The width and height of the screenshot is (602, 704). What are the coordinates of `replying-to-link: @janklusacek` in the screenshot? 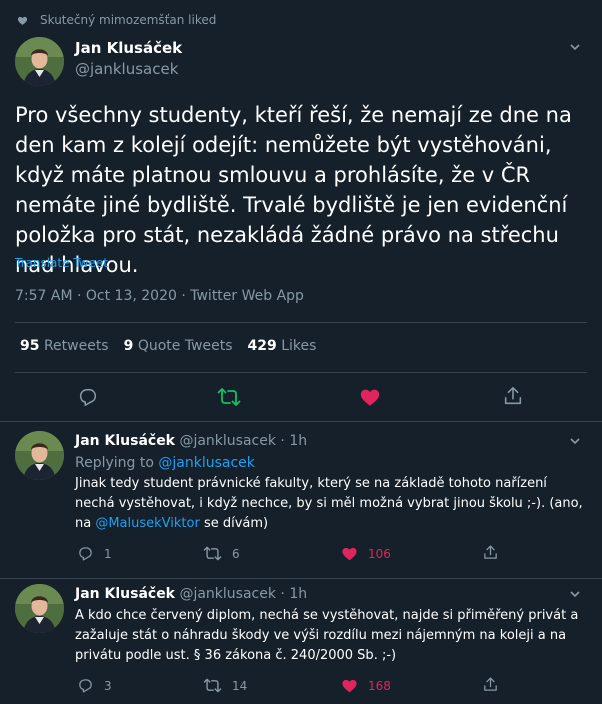 It's located at (206, 463).